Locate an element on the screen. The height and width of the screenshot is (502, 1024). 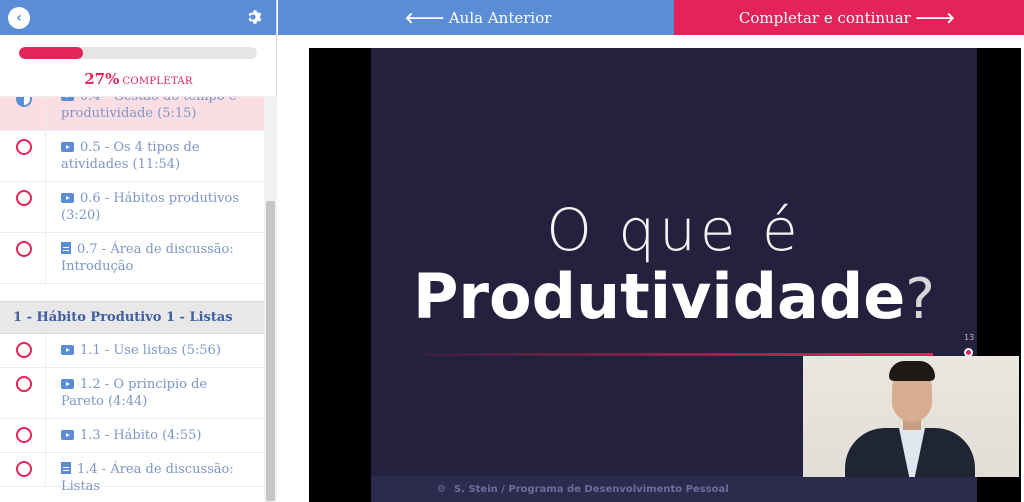
in-progress-status-icon is located at coordinates (24, 102).